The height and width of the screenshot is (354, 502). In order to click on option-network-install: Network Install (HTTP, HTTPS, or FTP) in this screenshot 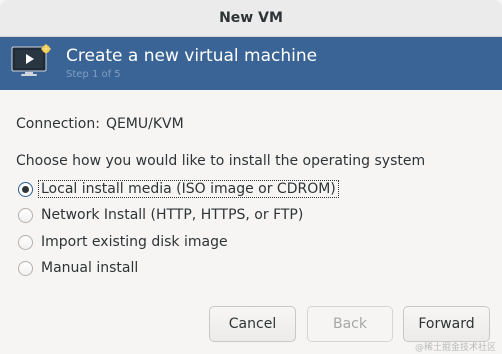, I will do `click(161, 215)`.